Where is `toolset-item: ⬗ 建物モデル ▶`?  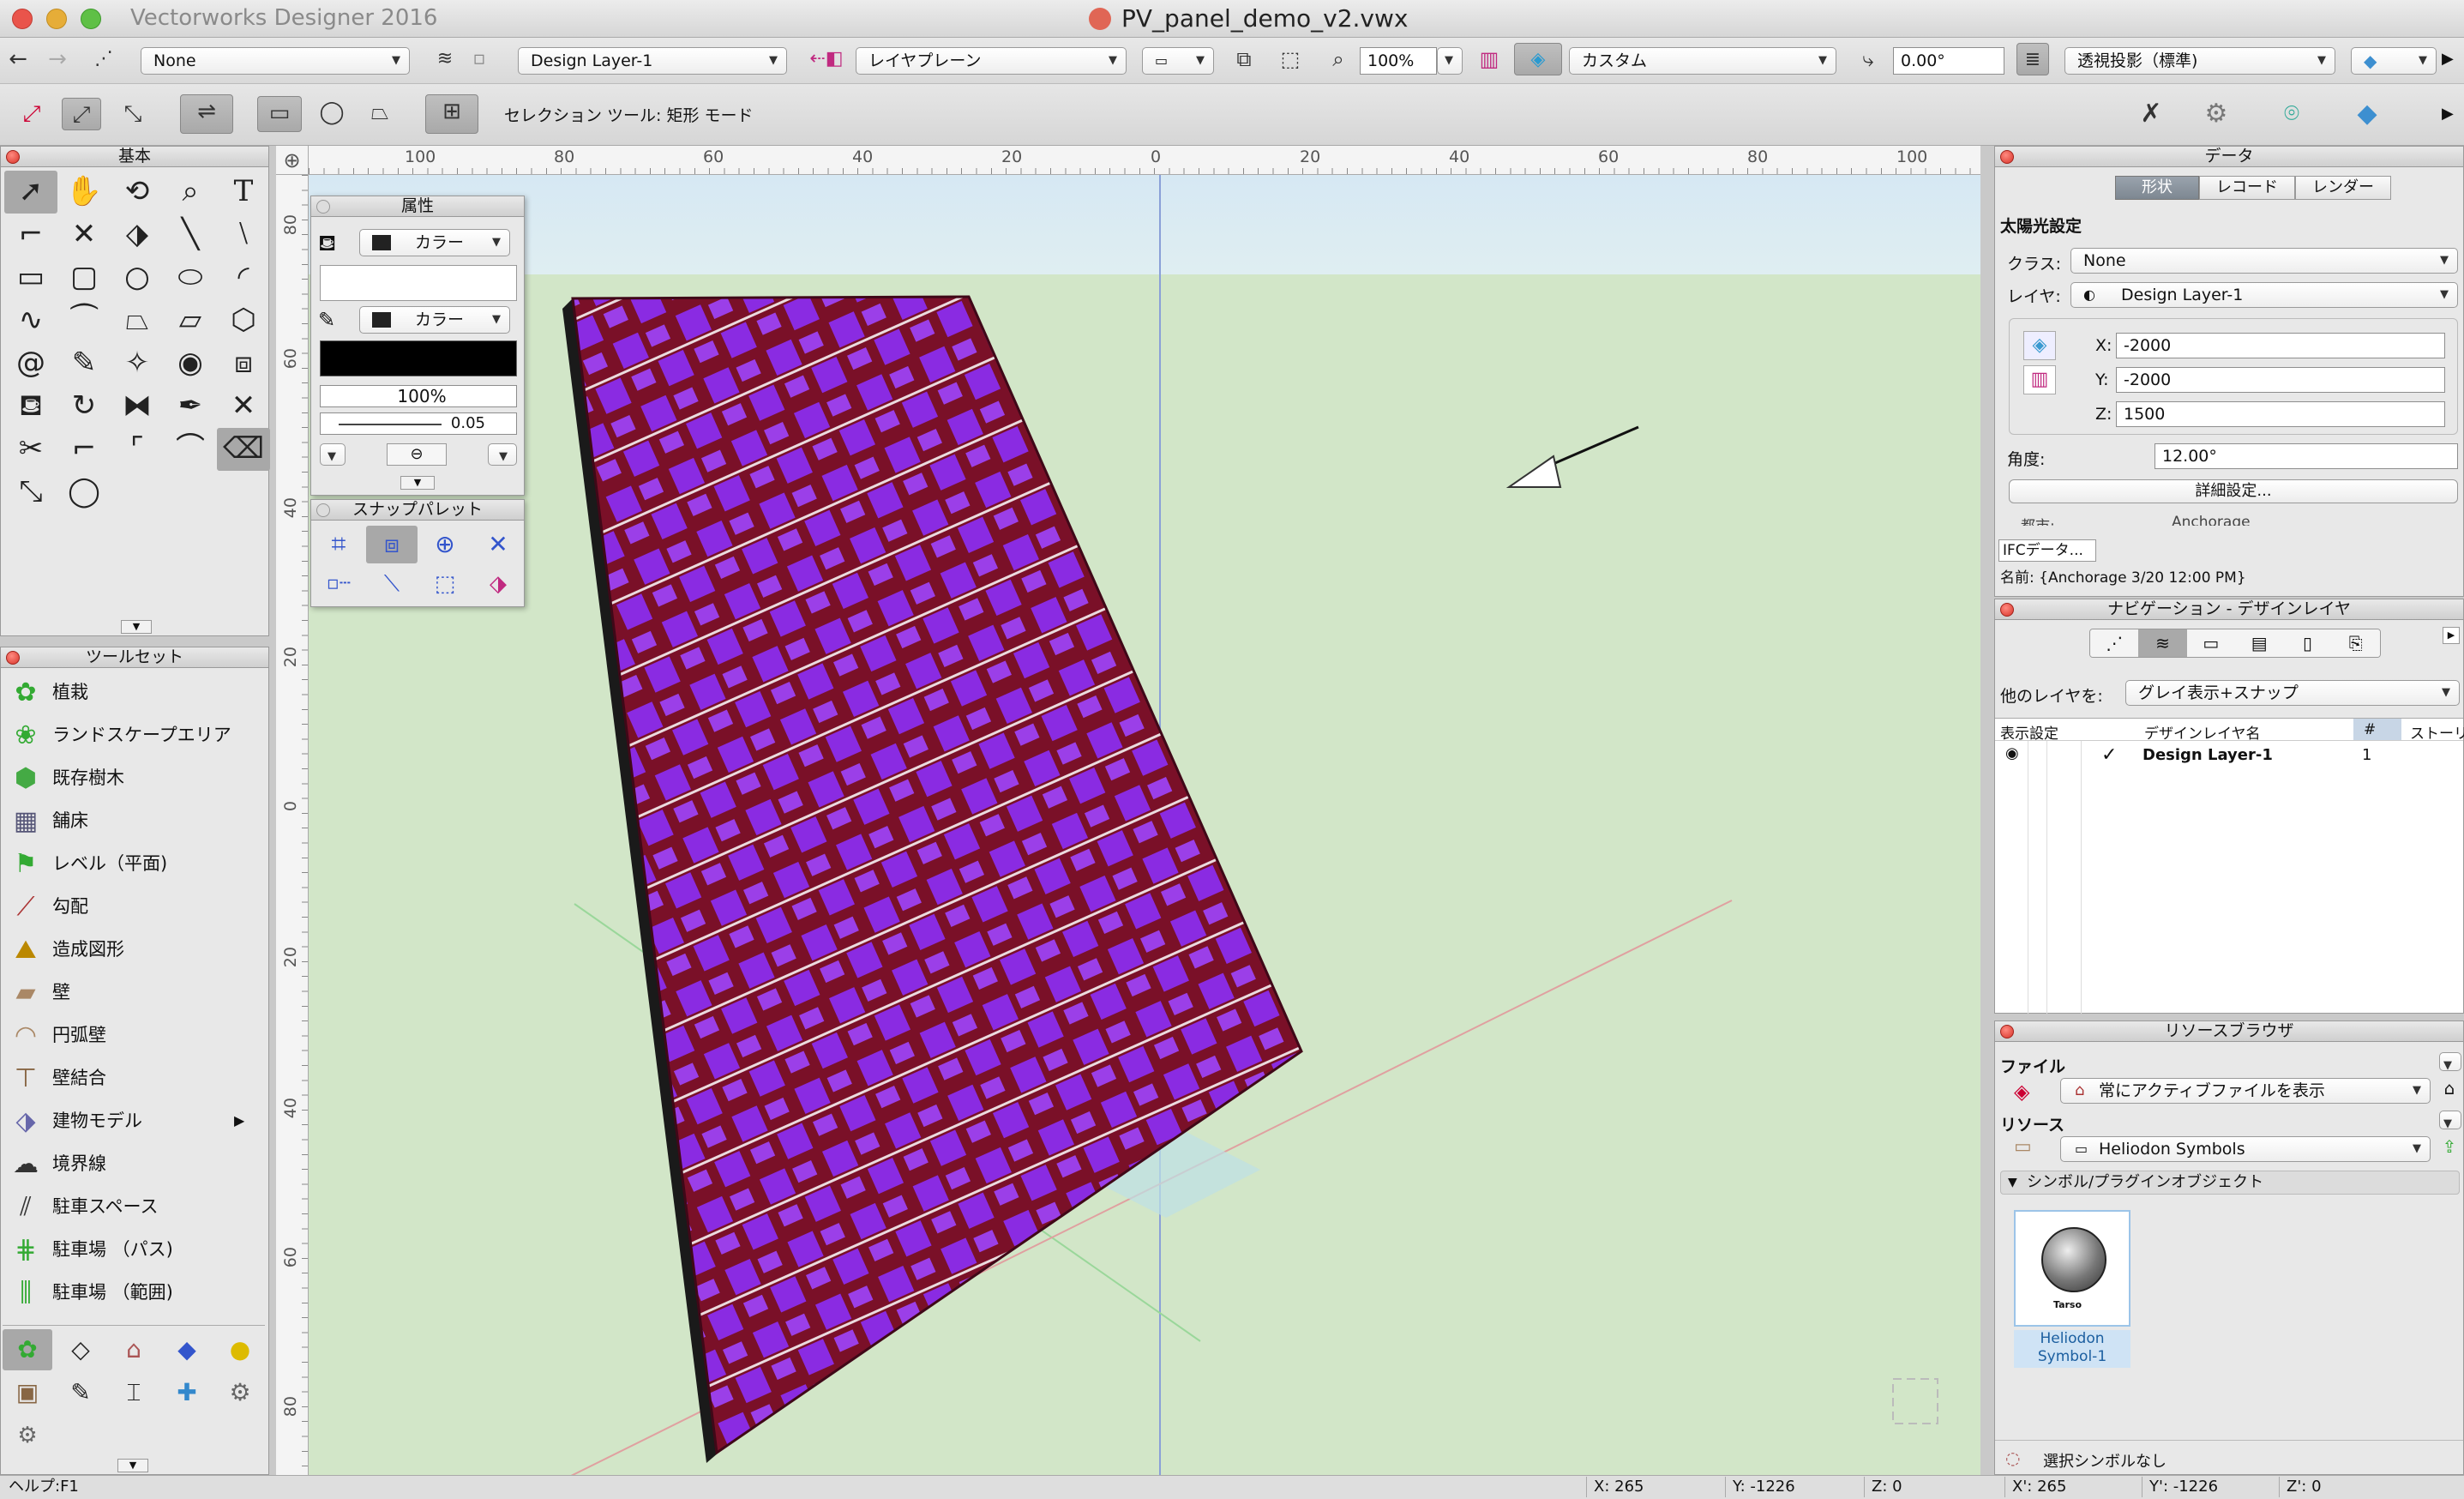
toolset-item: ⬗ 建物モデル ▶ is located at coordinates (134, 1120).